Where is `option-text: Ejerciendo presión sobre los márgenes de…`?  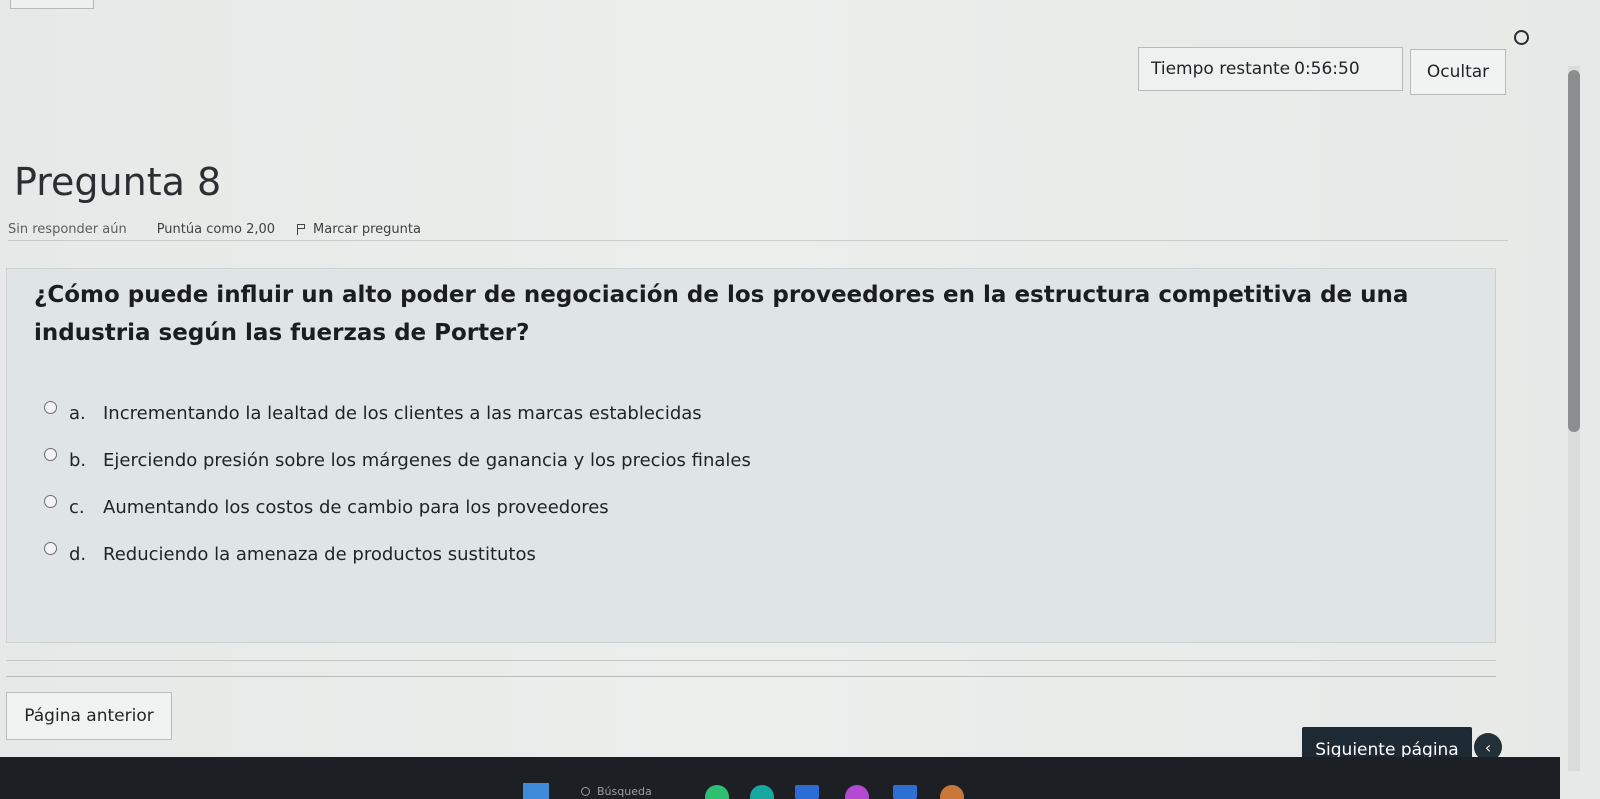 option-text: Ejerciendo presión sobre los márgenes de… is located at coordinates (427, 460).